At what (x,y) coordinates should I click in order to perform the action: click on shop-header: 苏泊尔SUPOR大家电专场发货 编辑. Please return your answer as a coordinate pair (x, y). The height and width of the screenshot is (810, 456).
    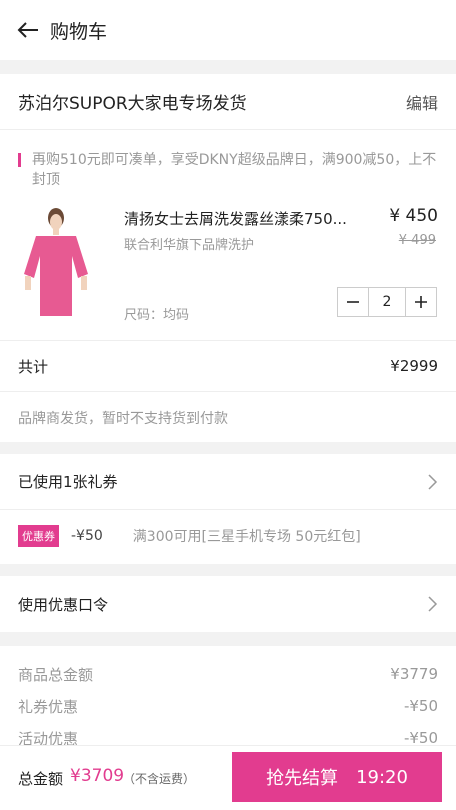
    Looking at the image, I should click on (228, 102).